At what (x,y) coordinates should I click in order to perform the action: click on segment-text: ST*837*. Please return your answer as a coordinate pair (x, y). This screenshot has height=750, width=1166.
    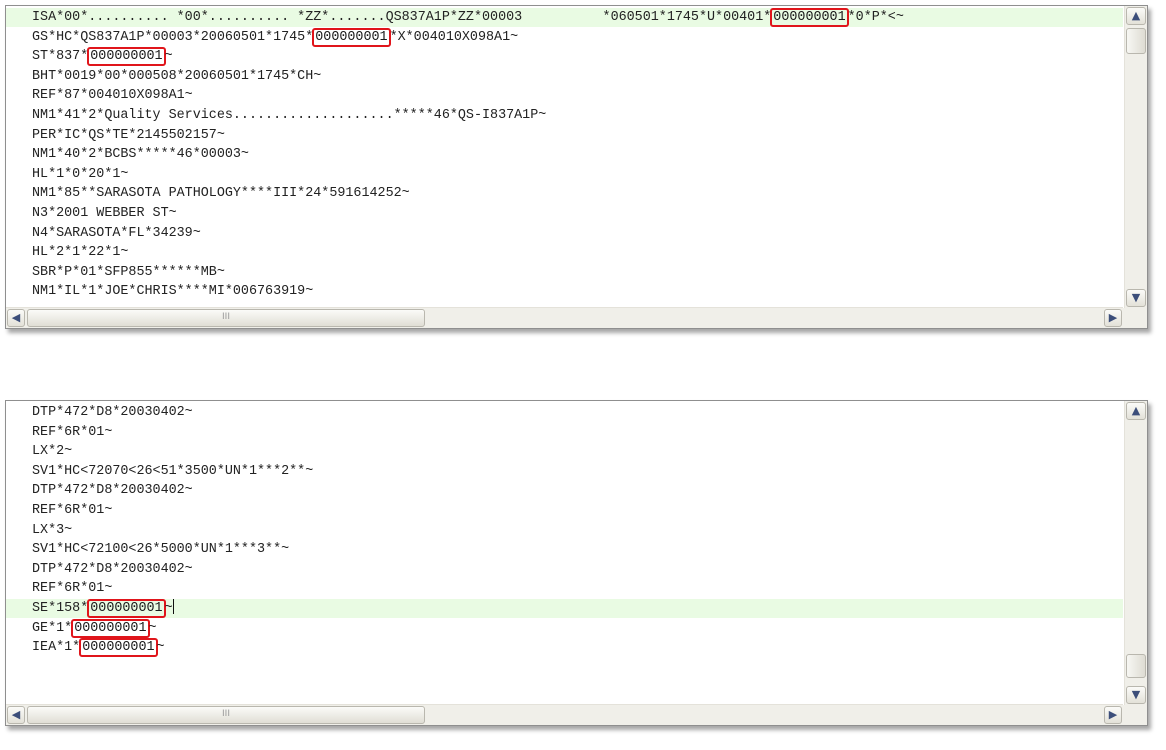
    Looking at the image, I should click on (60, 57).